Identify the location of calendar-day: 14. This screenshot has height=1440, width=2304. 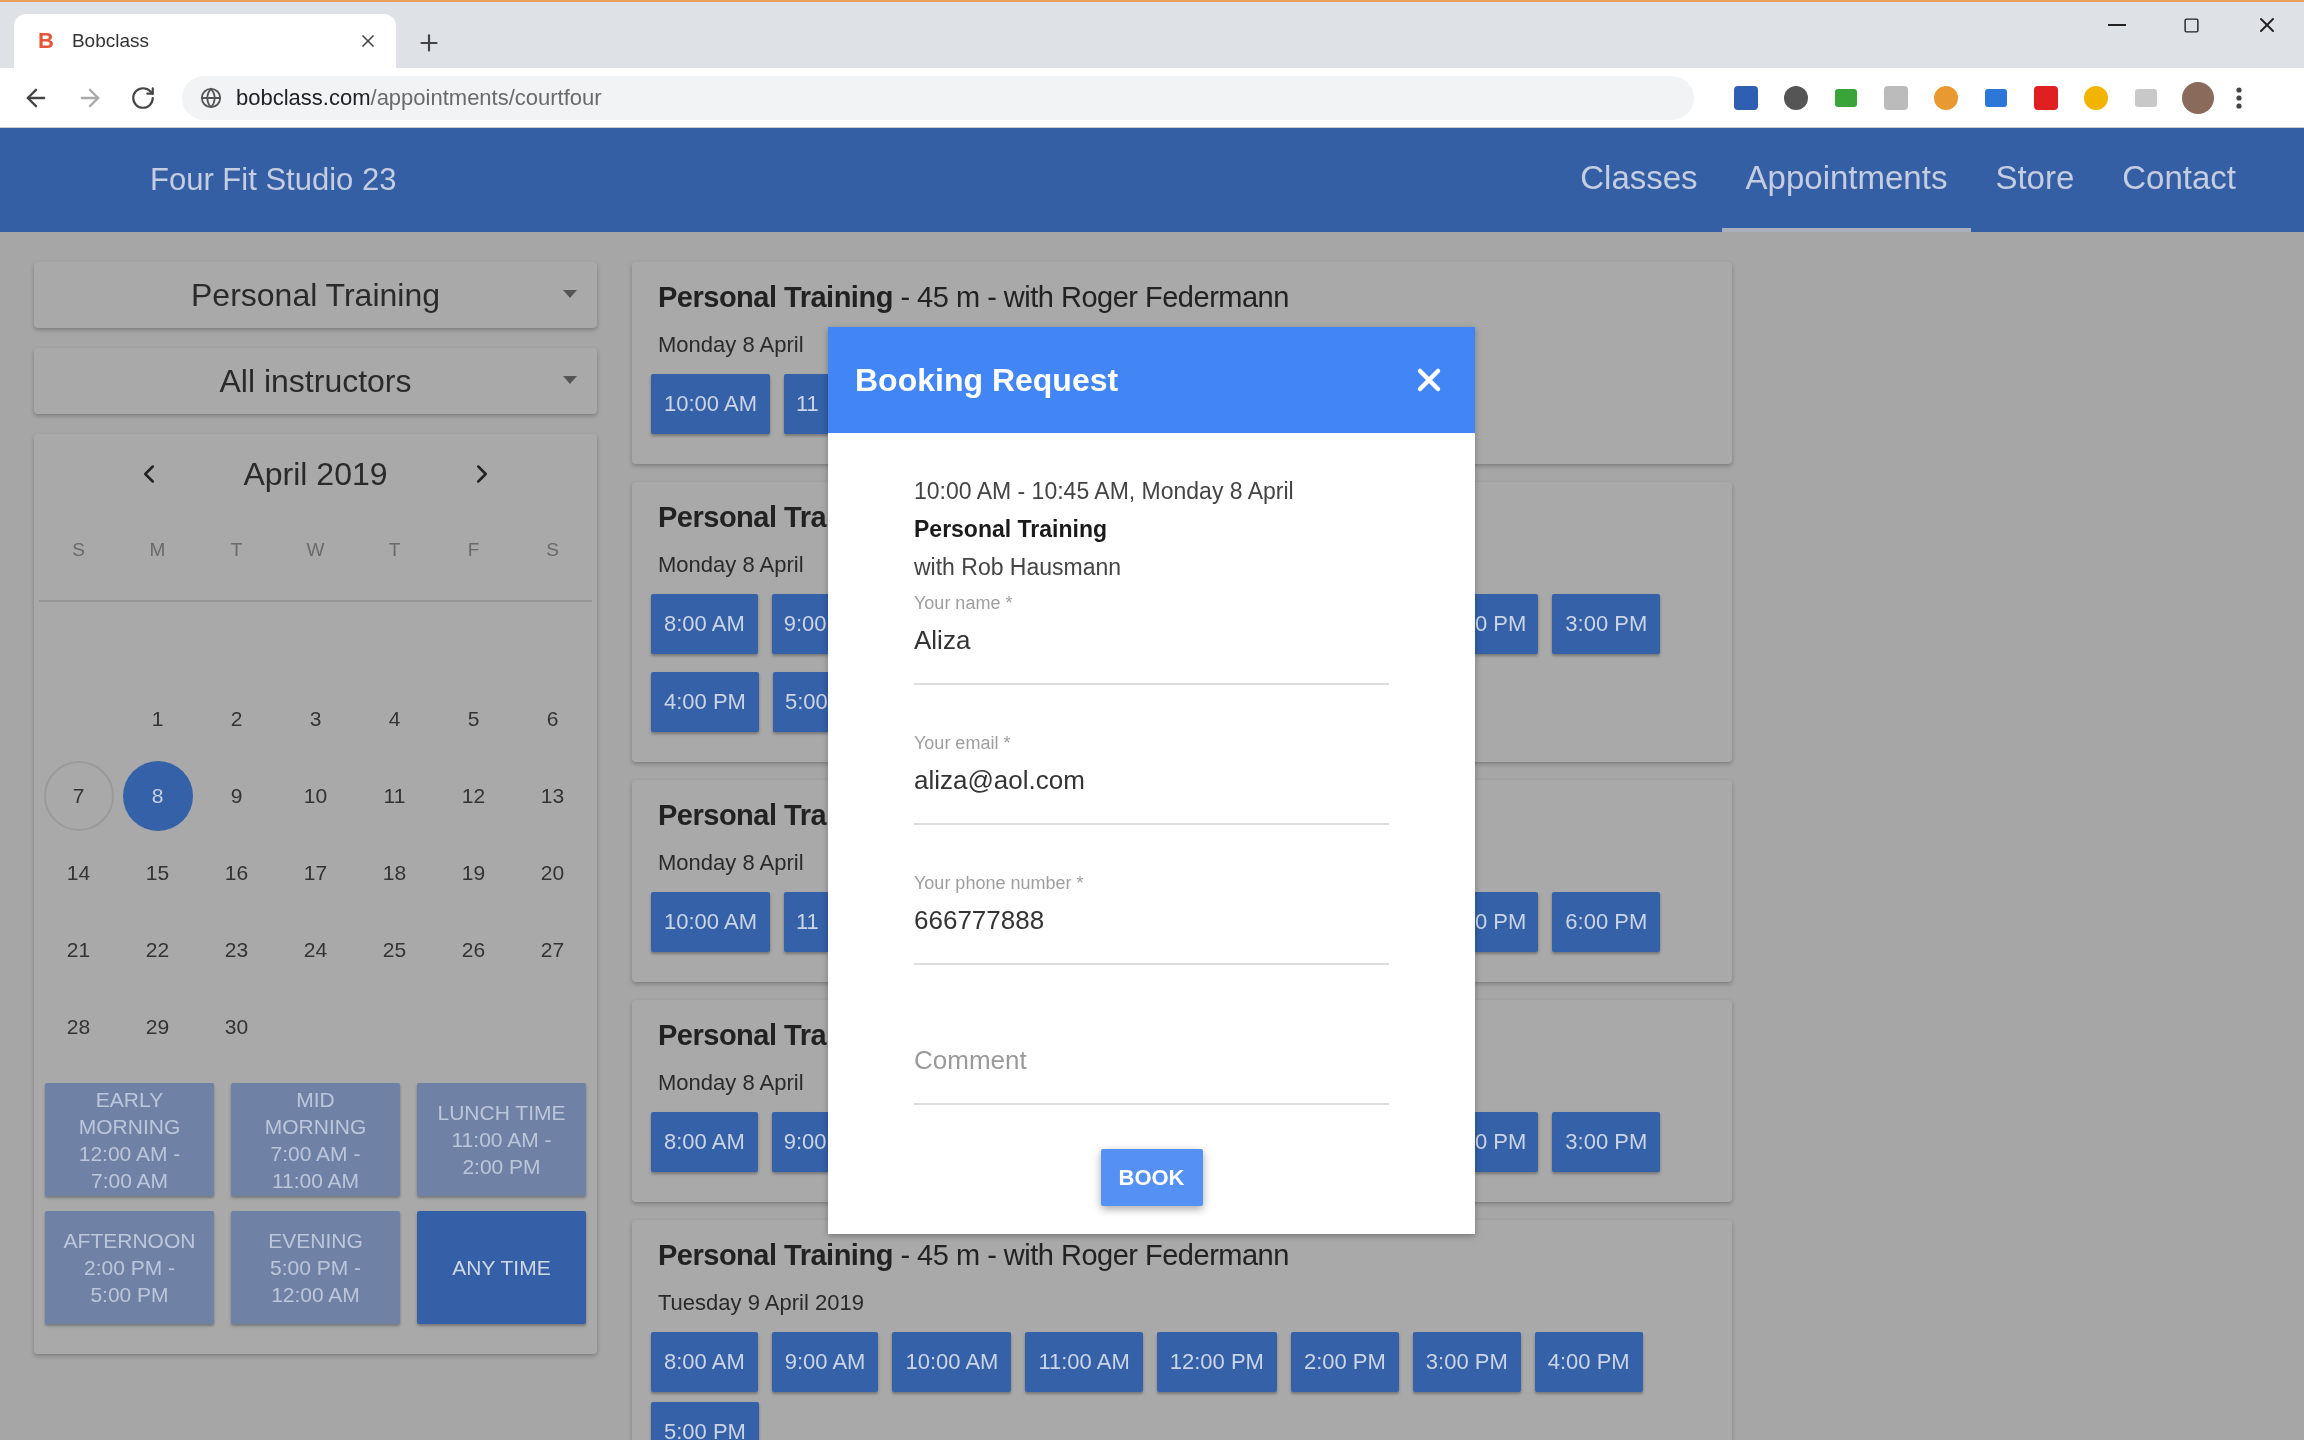
(78, 872).